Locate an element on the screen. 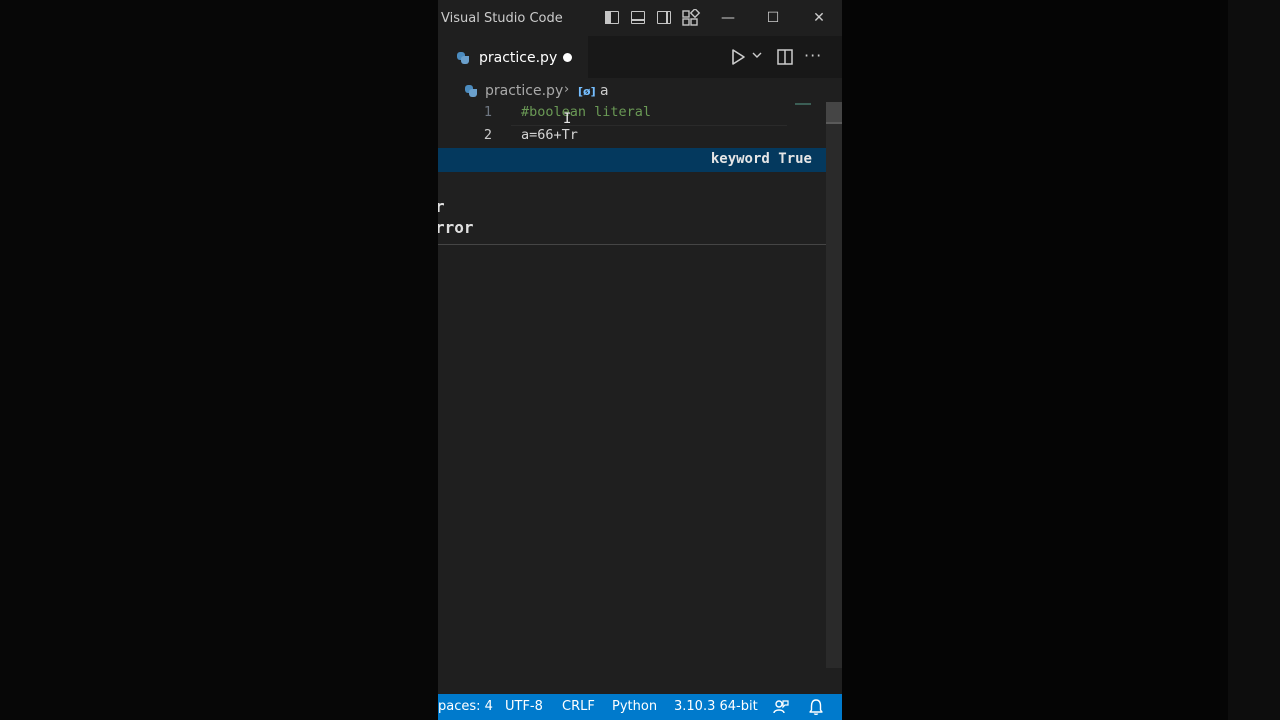 The width and height of the screenshot is (1280, 720). status-interpreter: 3.10.3 64-bit is located at coordinates (716, 706).